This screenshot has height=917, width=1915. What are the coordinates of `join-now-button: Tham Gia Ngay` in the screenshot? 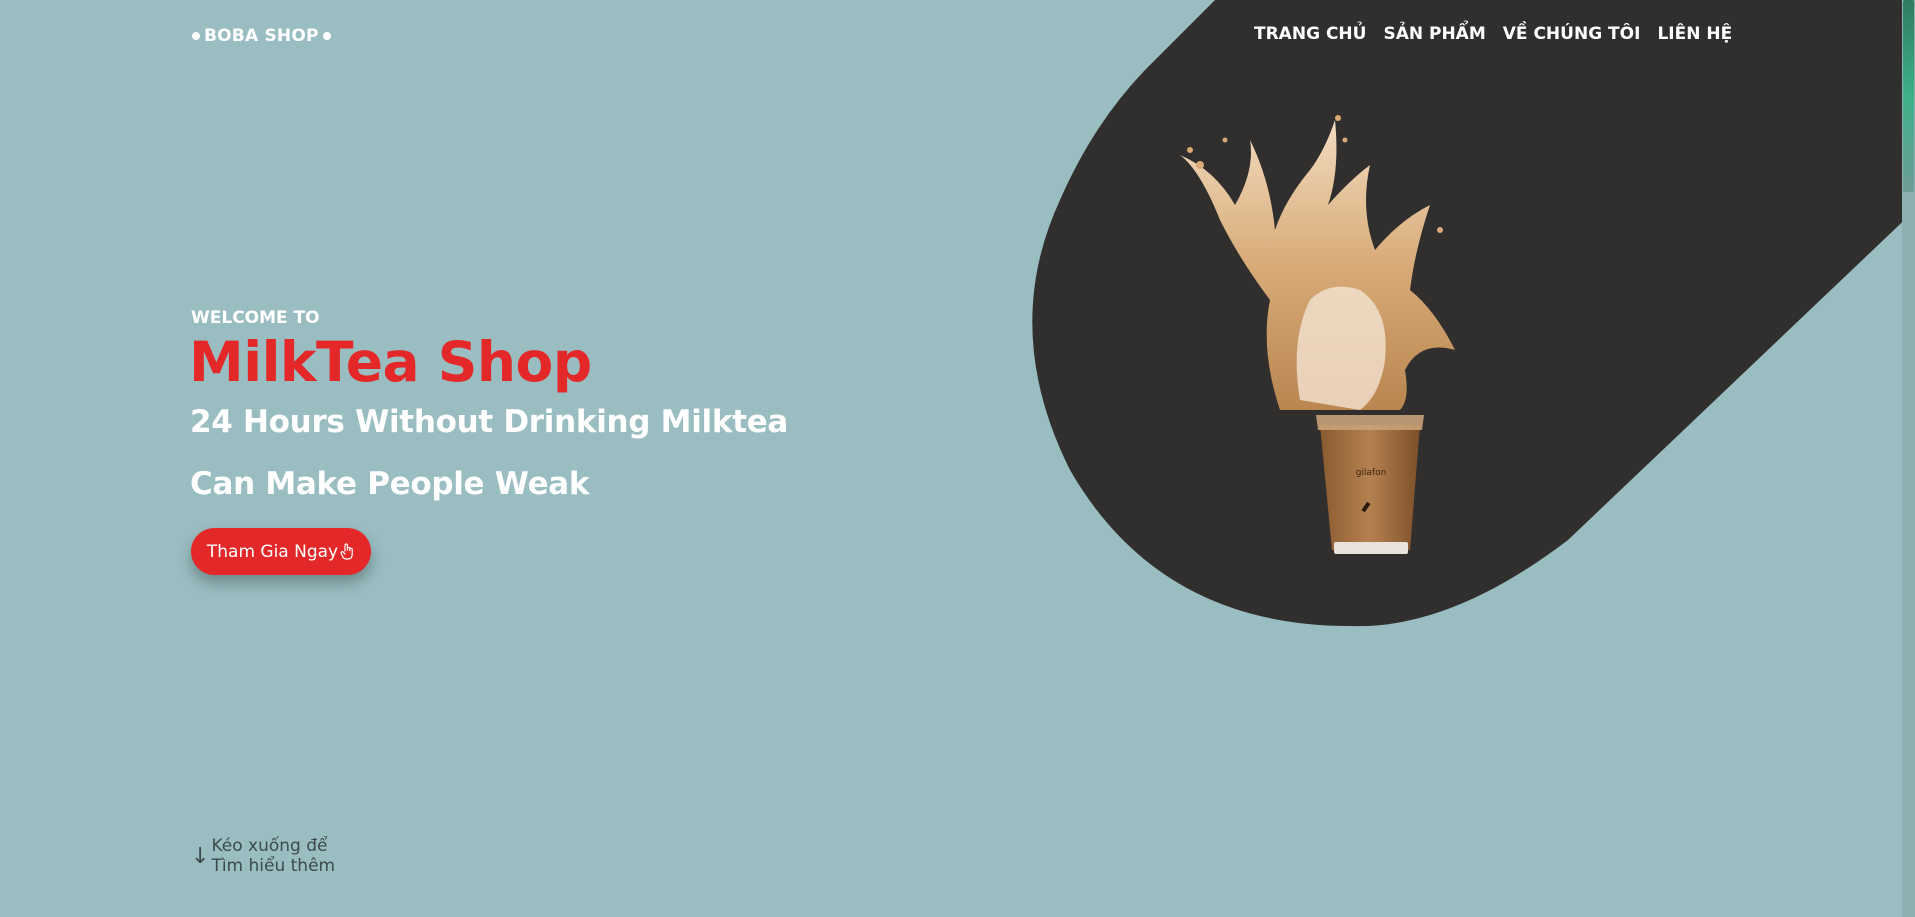 It's located at (281, 551).